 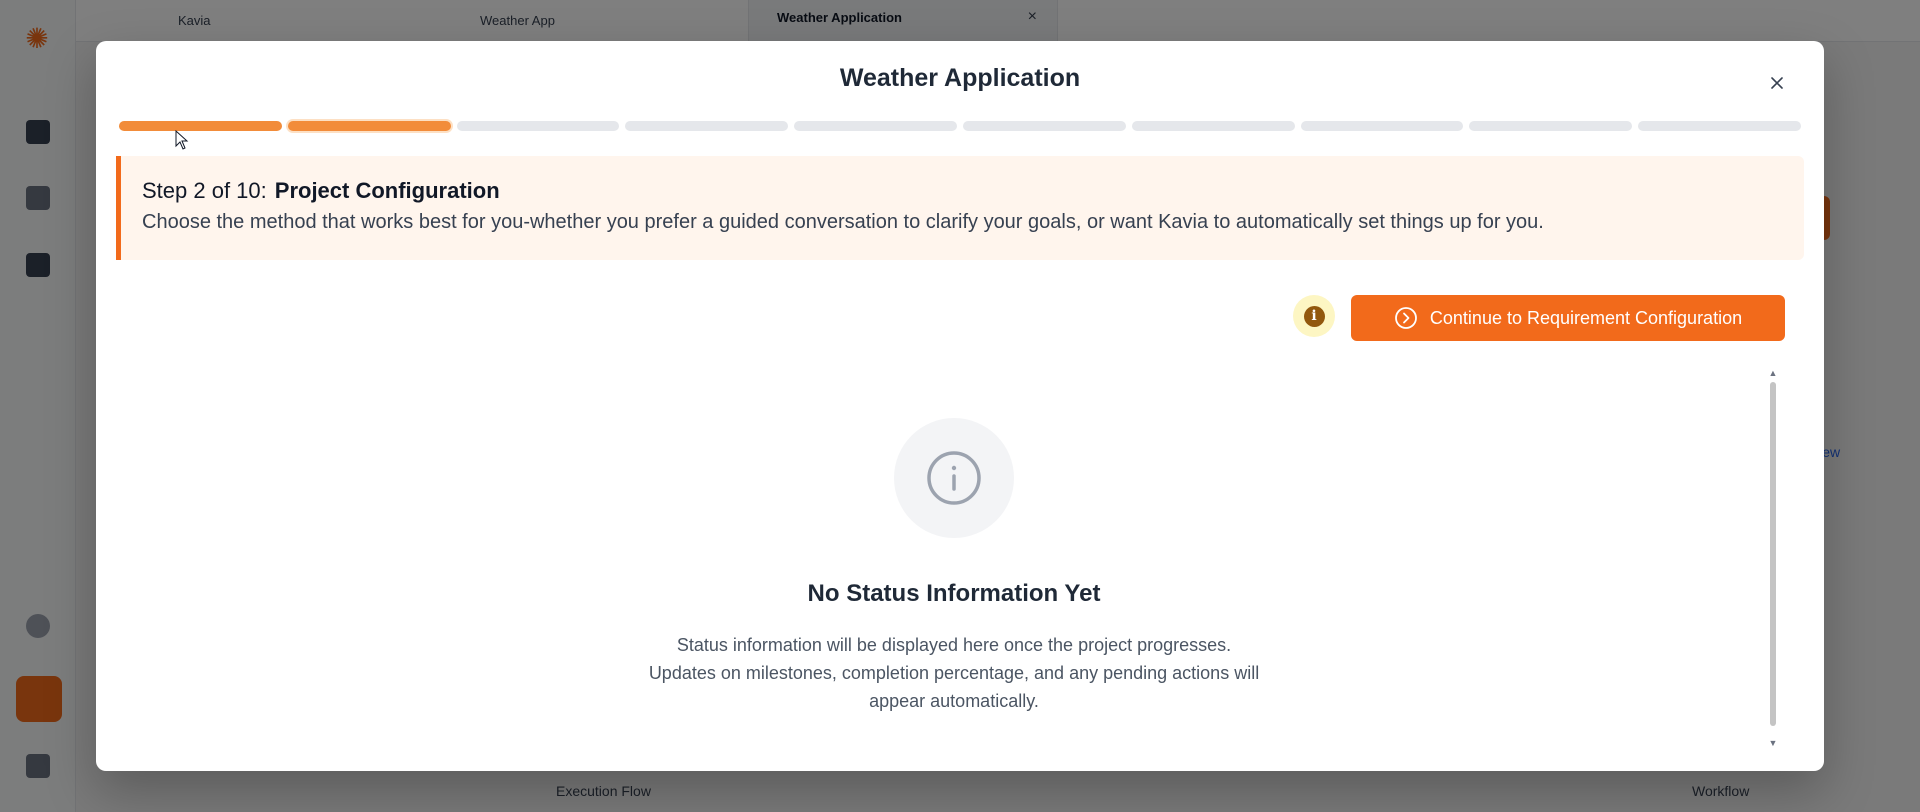 I want to click on scroll-down-arrow-icon: ▼, so click(x=1773, y=743).